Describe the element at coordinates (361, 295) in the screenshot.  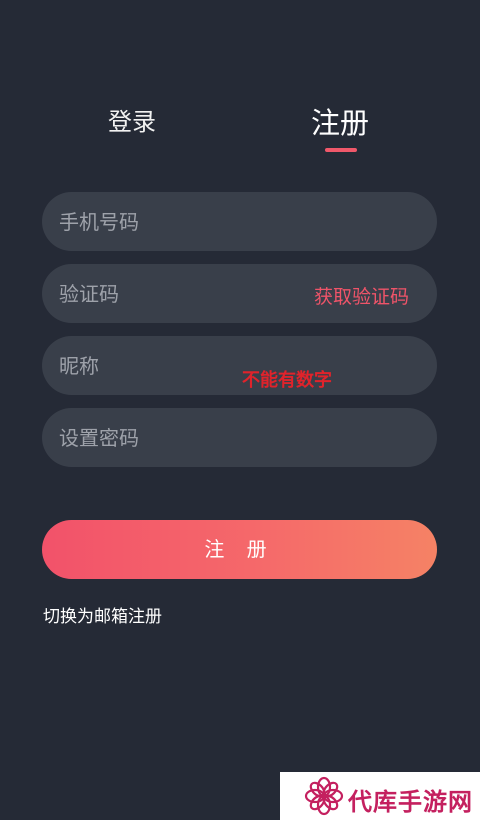
I see `get-code-button: 获取验证码` at that location.